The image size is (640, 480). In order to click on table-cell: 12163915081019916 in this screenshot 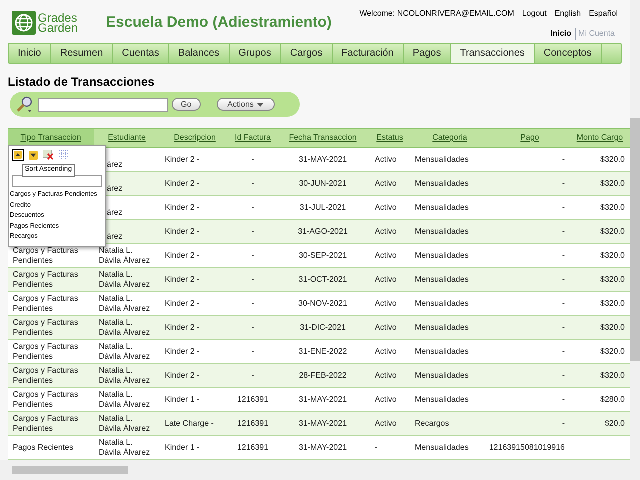, I will do `click(527, 447)`.